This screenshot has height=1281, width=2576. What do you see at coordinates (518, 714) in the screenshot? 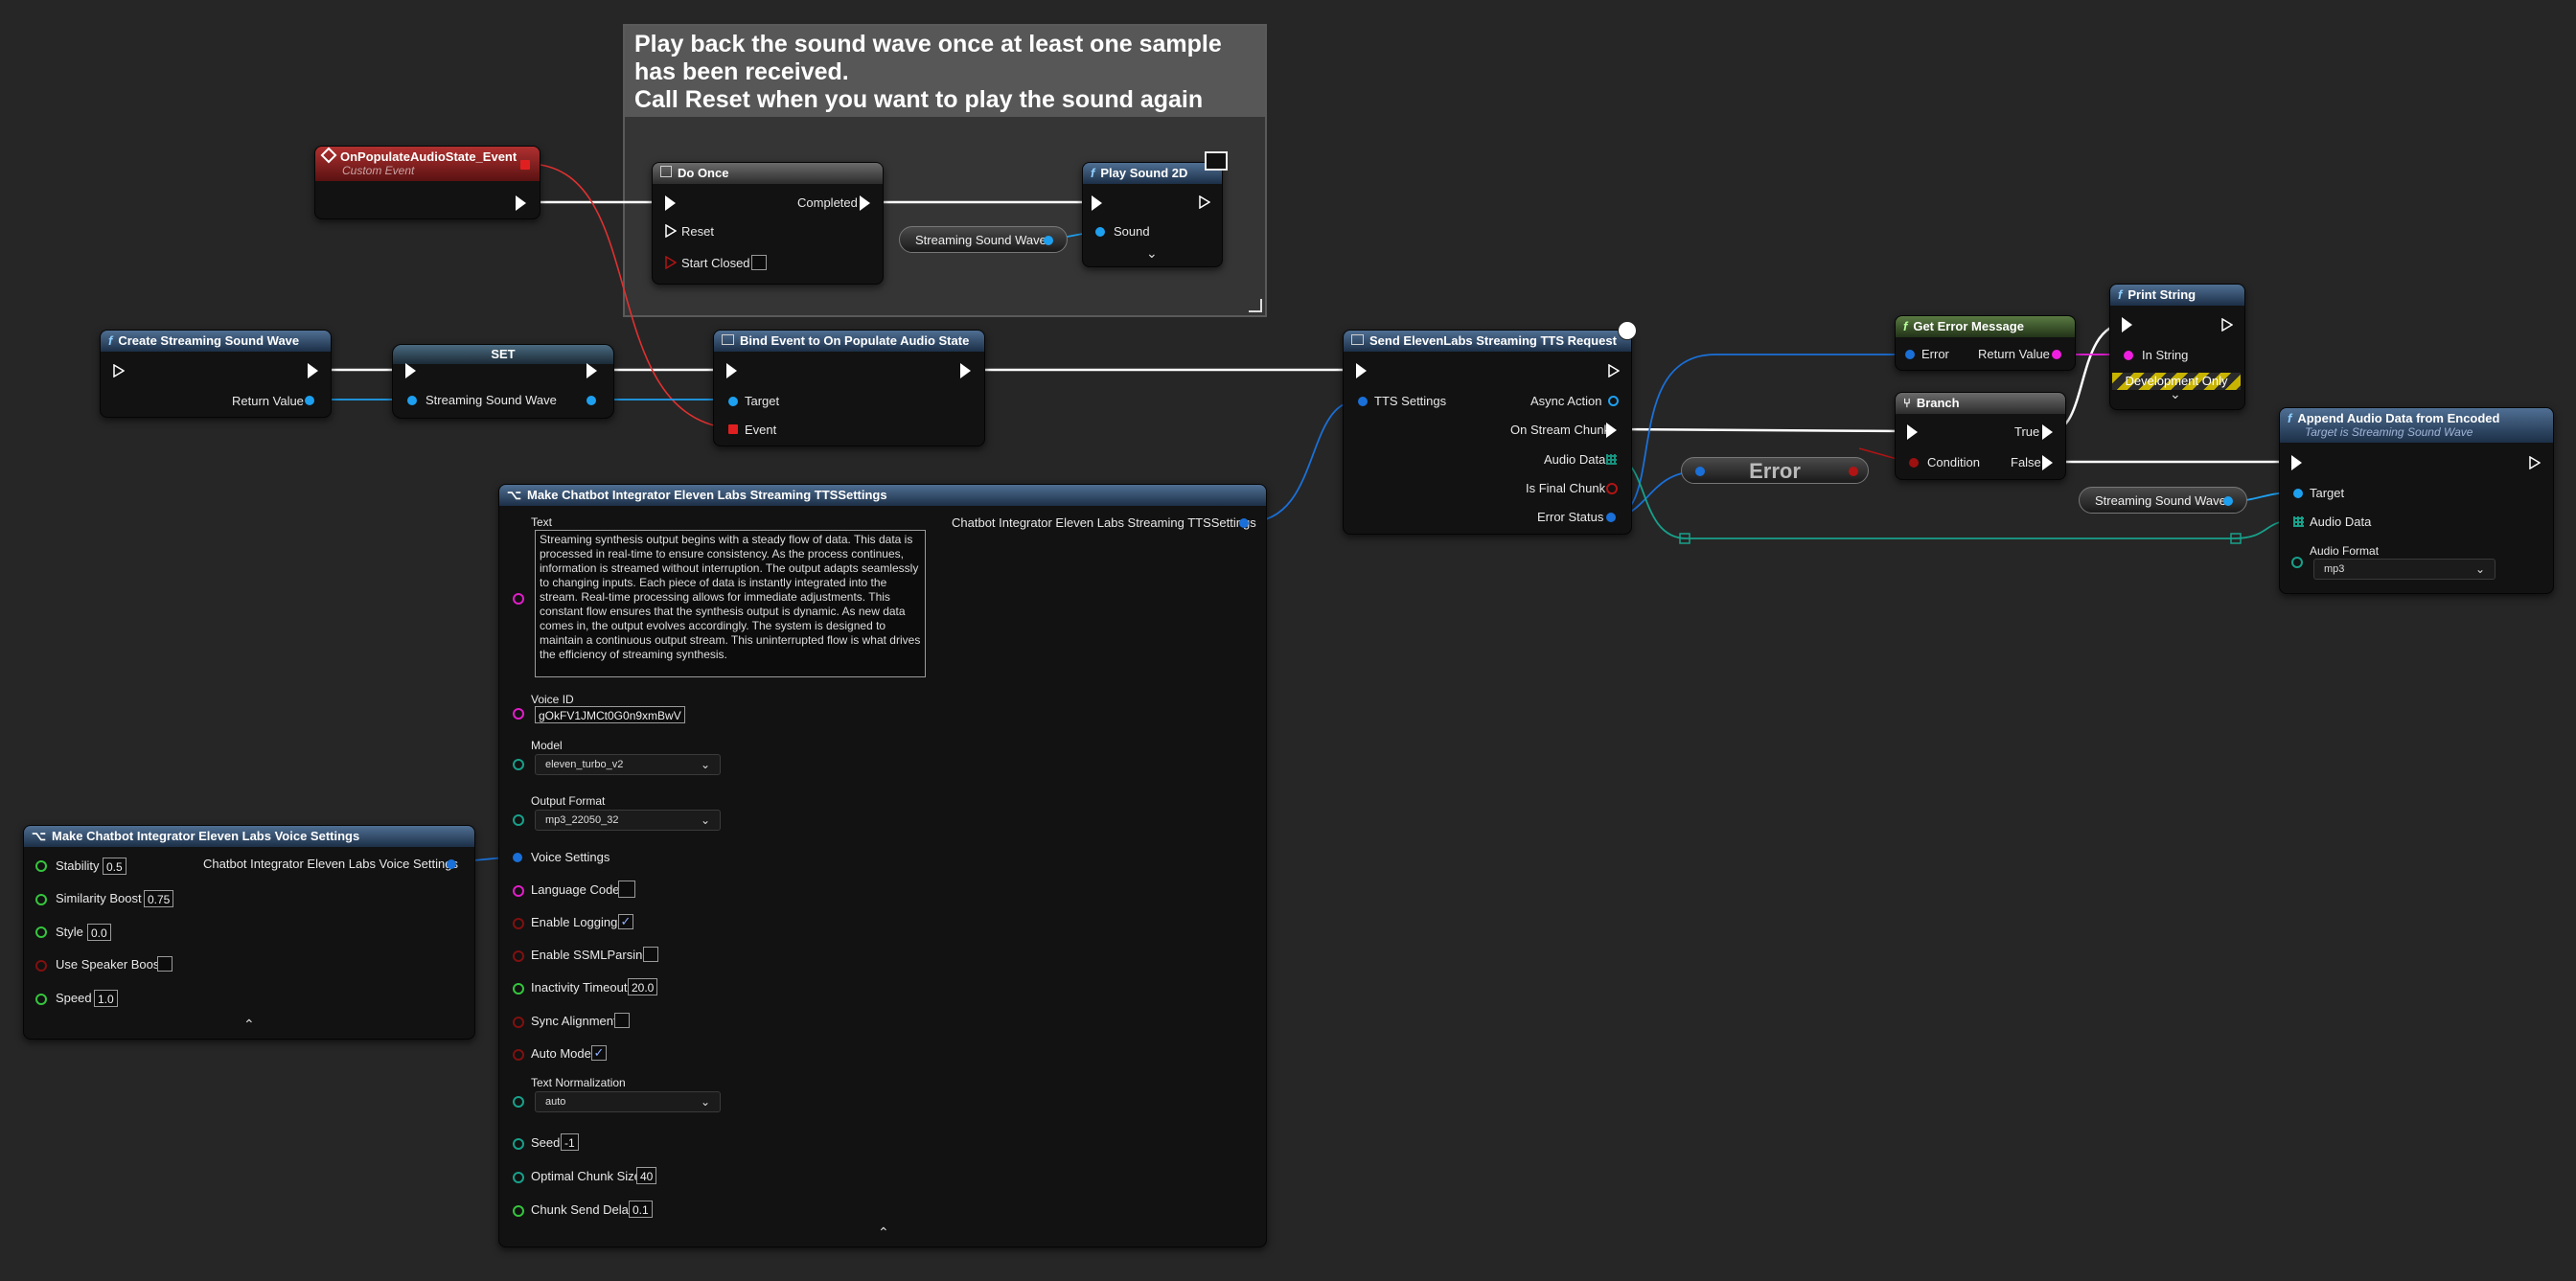
I see `voice-id-pin` at bounding box center [518, 714].